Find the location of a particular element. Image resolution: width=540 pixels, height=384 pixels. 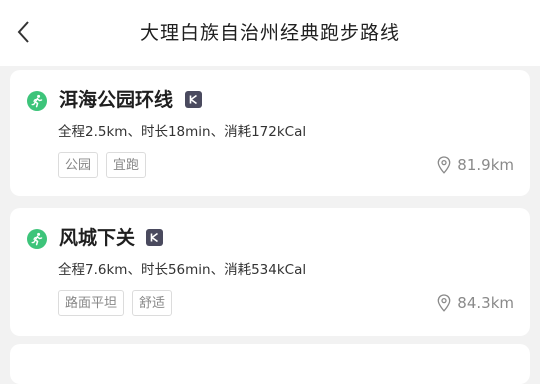

route-card-partial is located at coordinates (270, 364).